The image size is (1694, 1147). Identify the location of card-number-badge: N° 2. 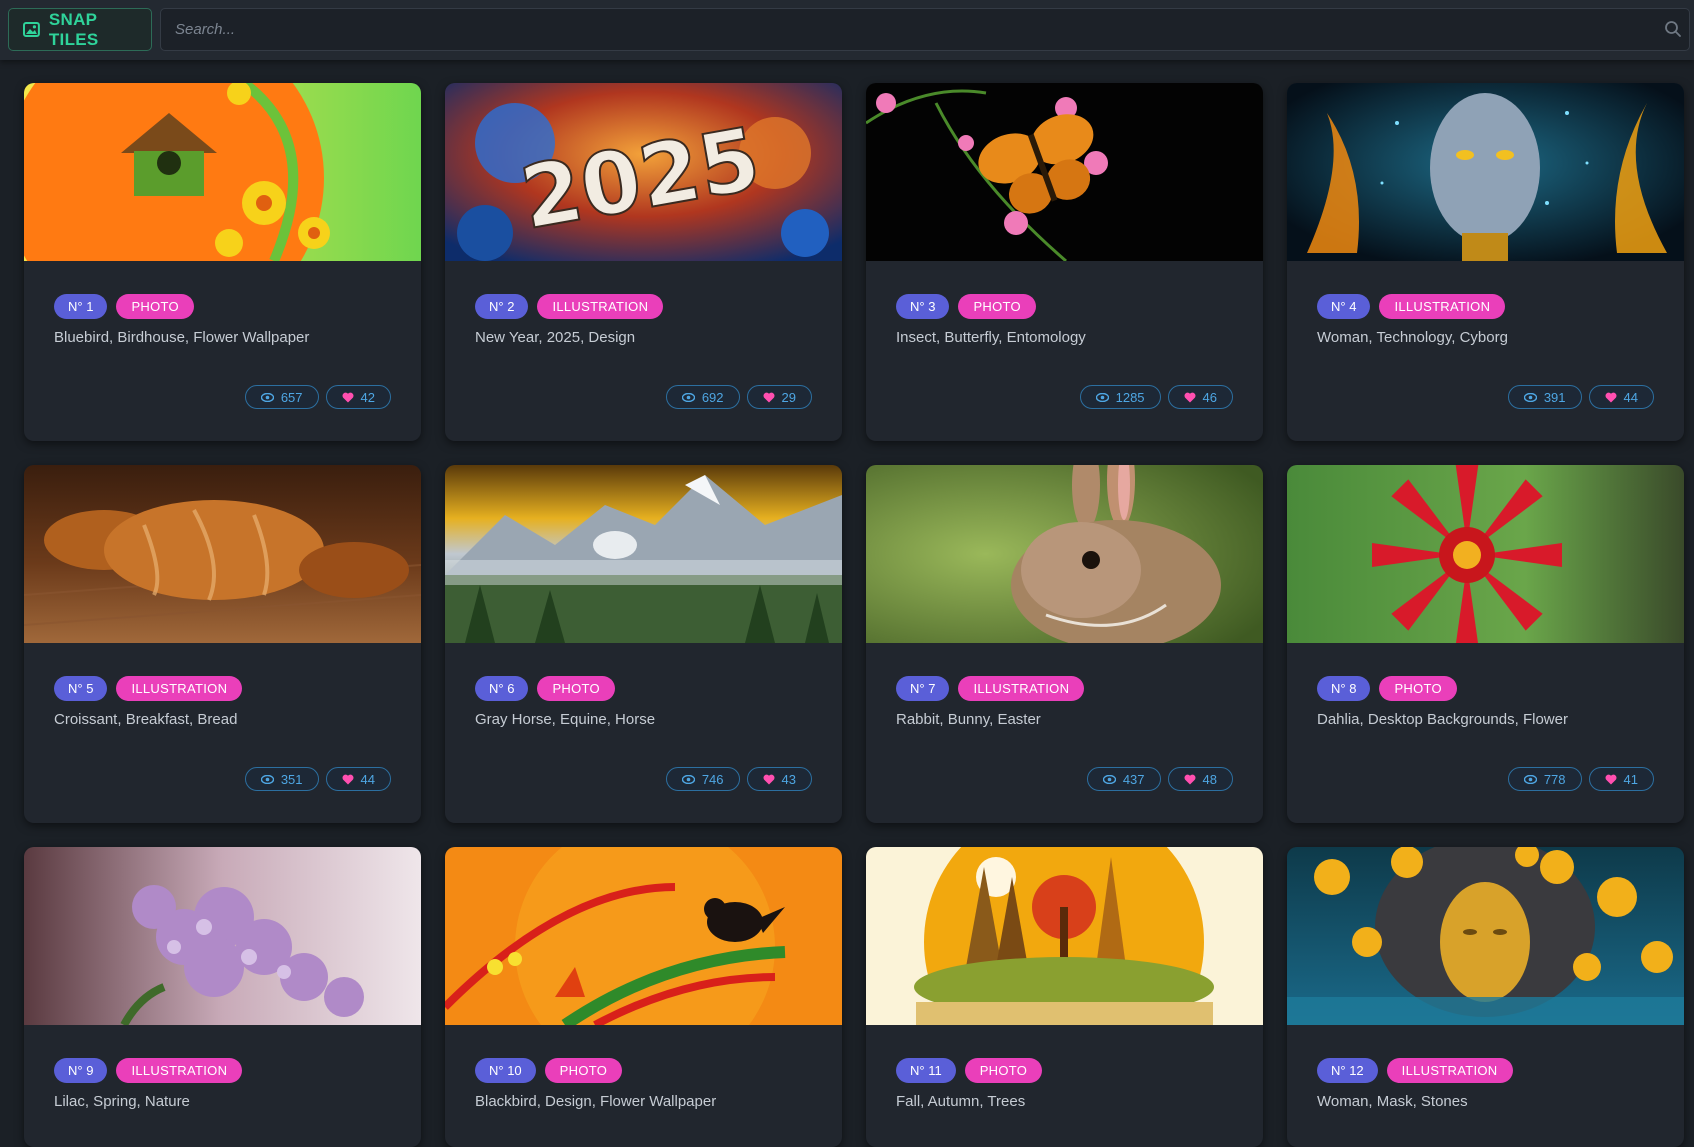
(502, 306).